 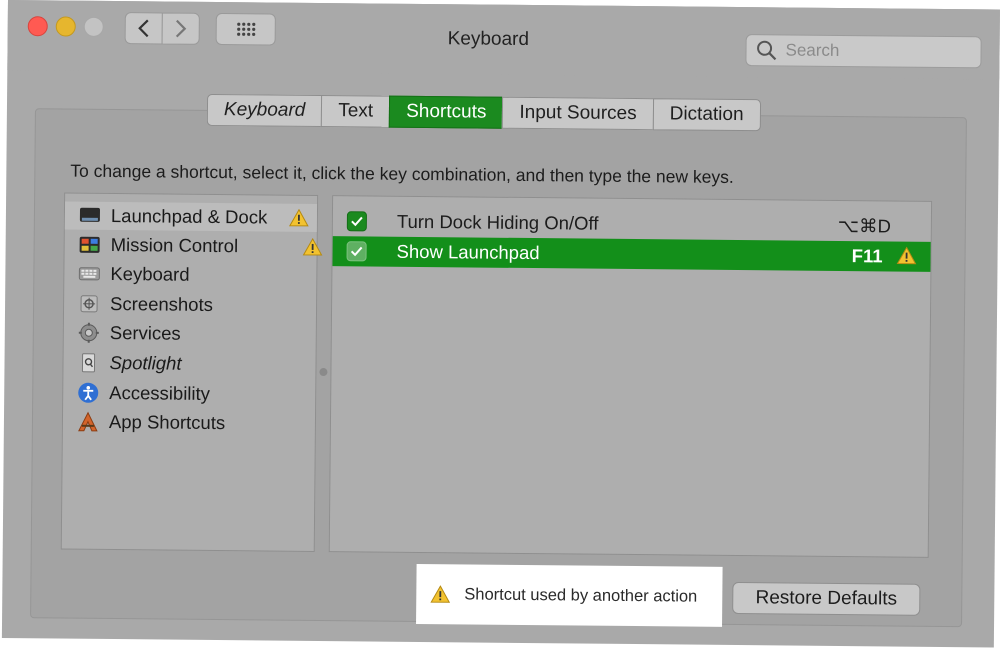 What do you see at coordinates (864, 226) in the screenshot?
I see `shortcut-keys: ⌥⌘D` at bounding box center [864, 226].